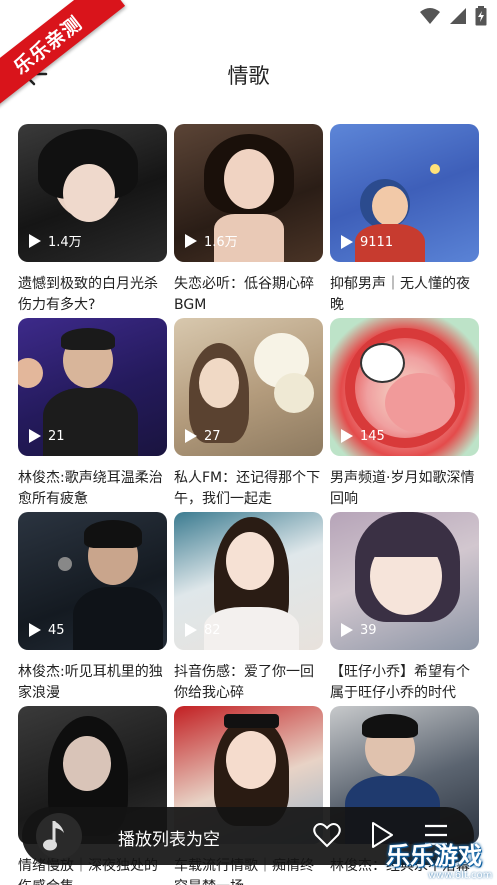 This screenshot has height=885, width=497. Describe the element at coordinates (460, 875) in the screenshot. I see `watermark-url: www.6lt.com` at that location.